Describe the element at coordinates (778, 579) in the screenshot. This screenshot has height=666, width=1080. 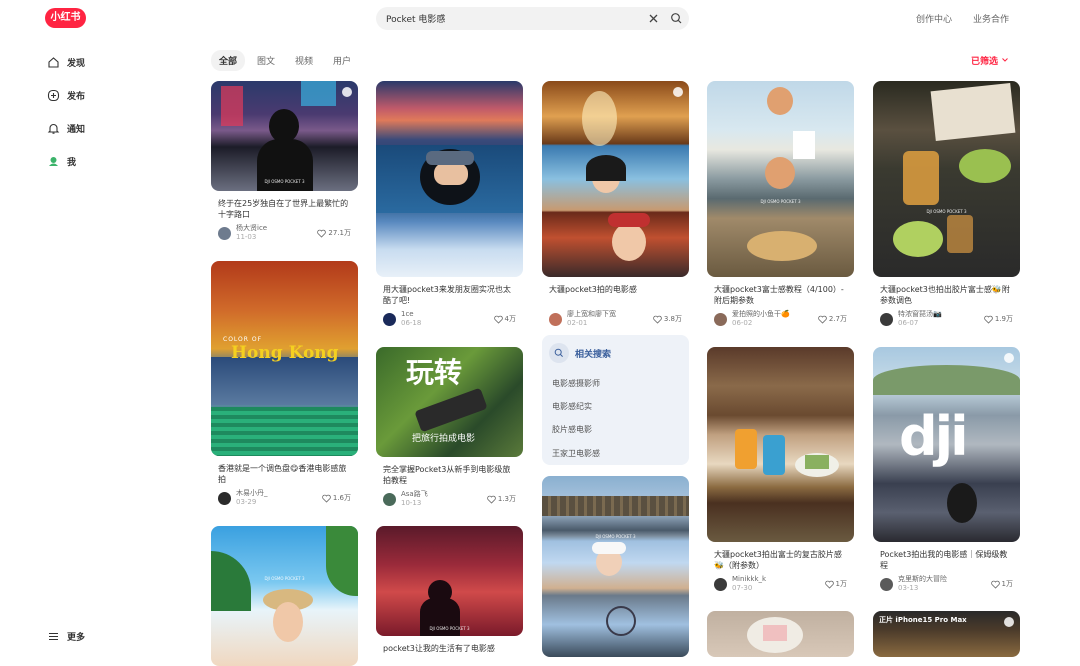
I see `author-name: Minikkk_k` at that location.